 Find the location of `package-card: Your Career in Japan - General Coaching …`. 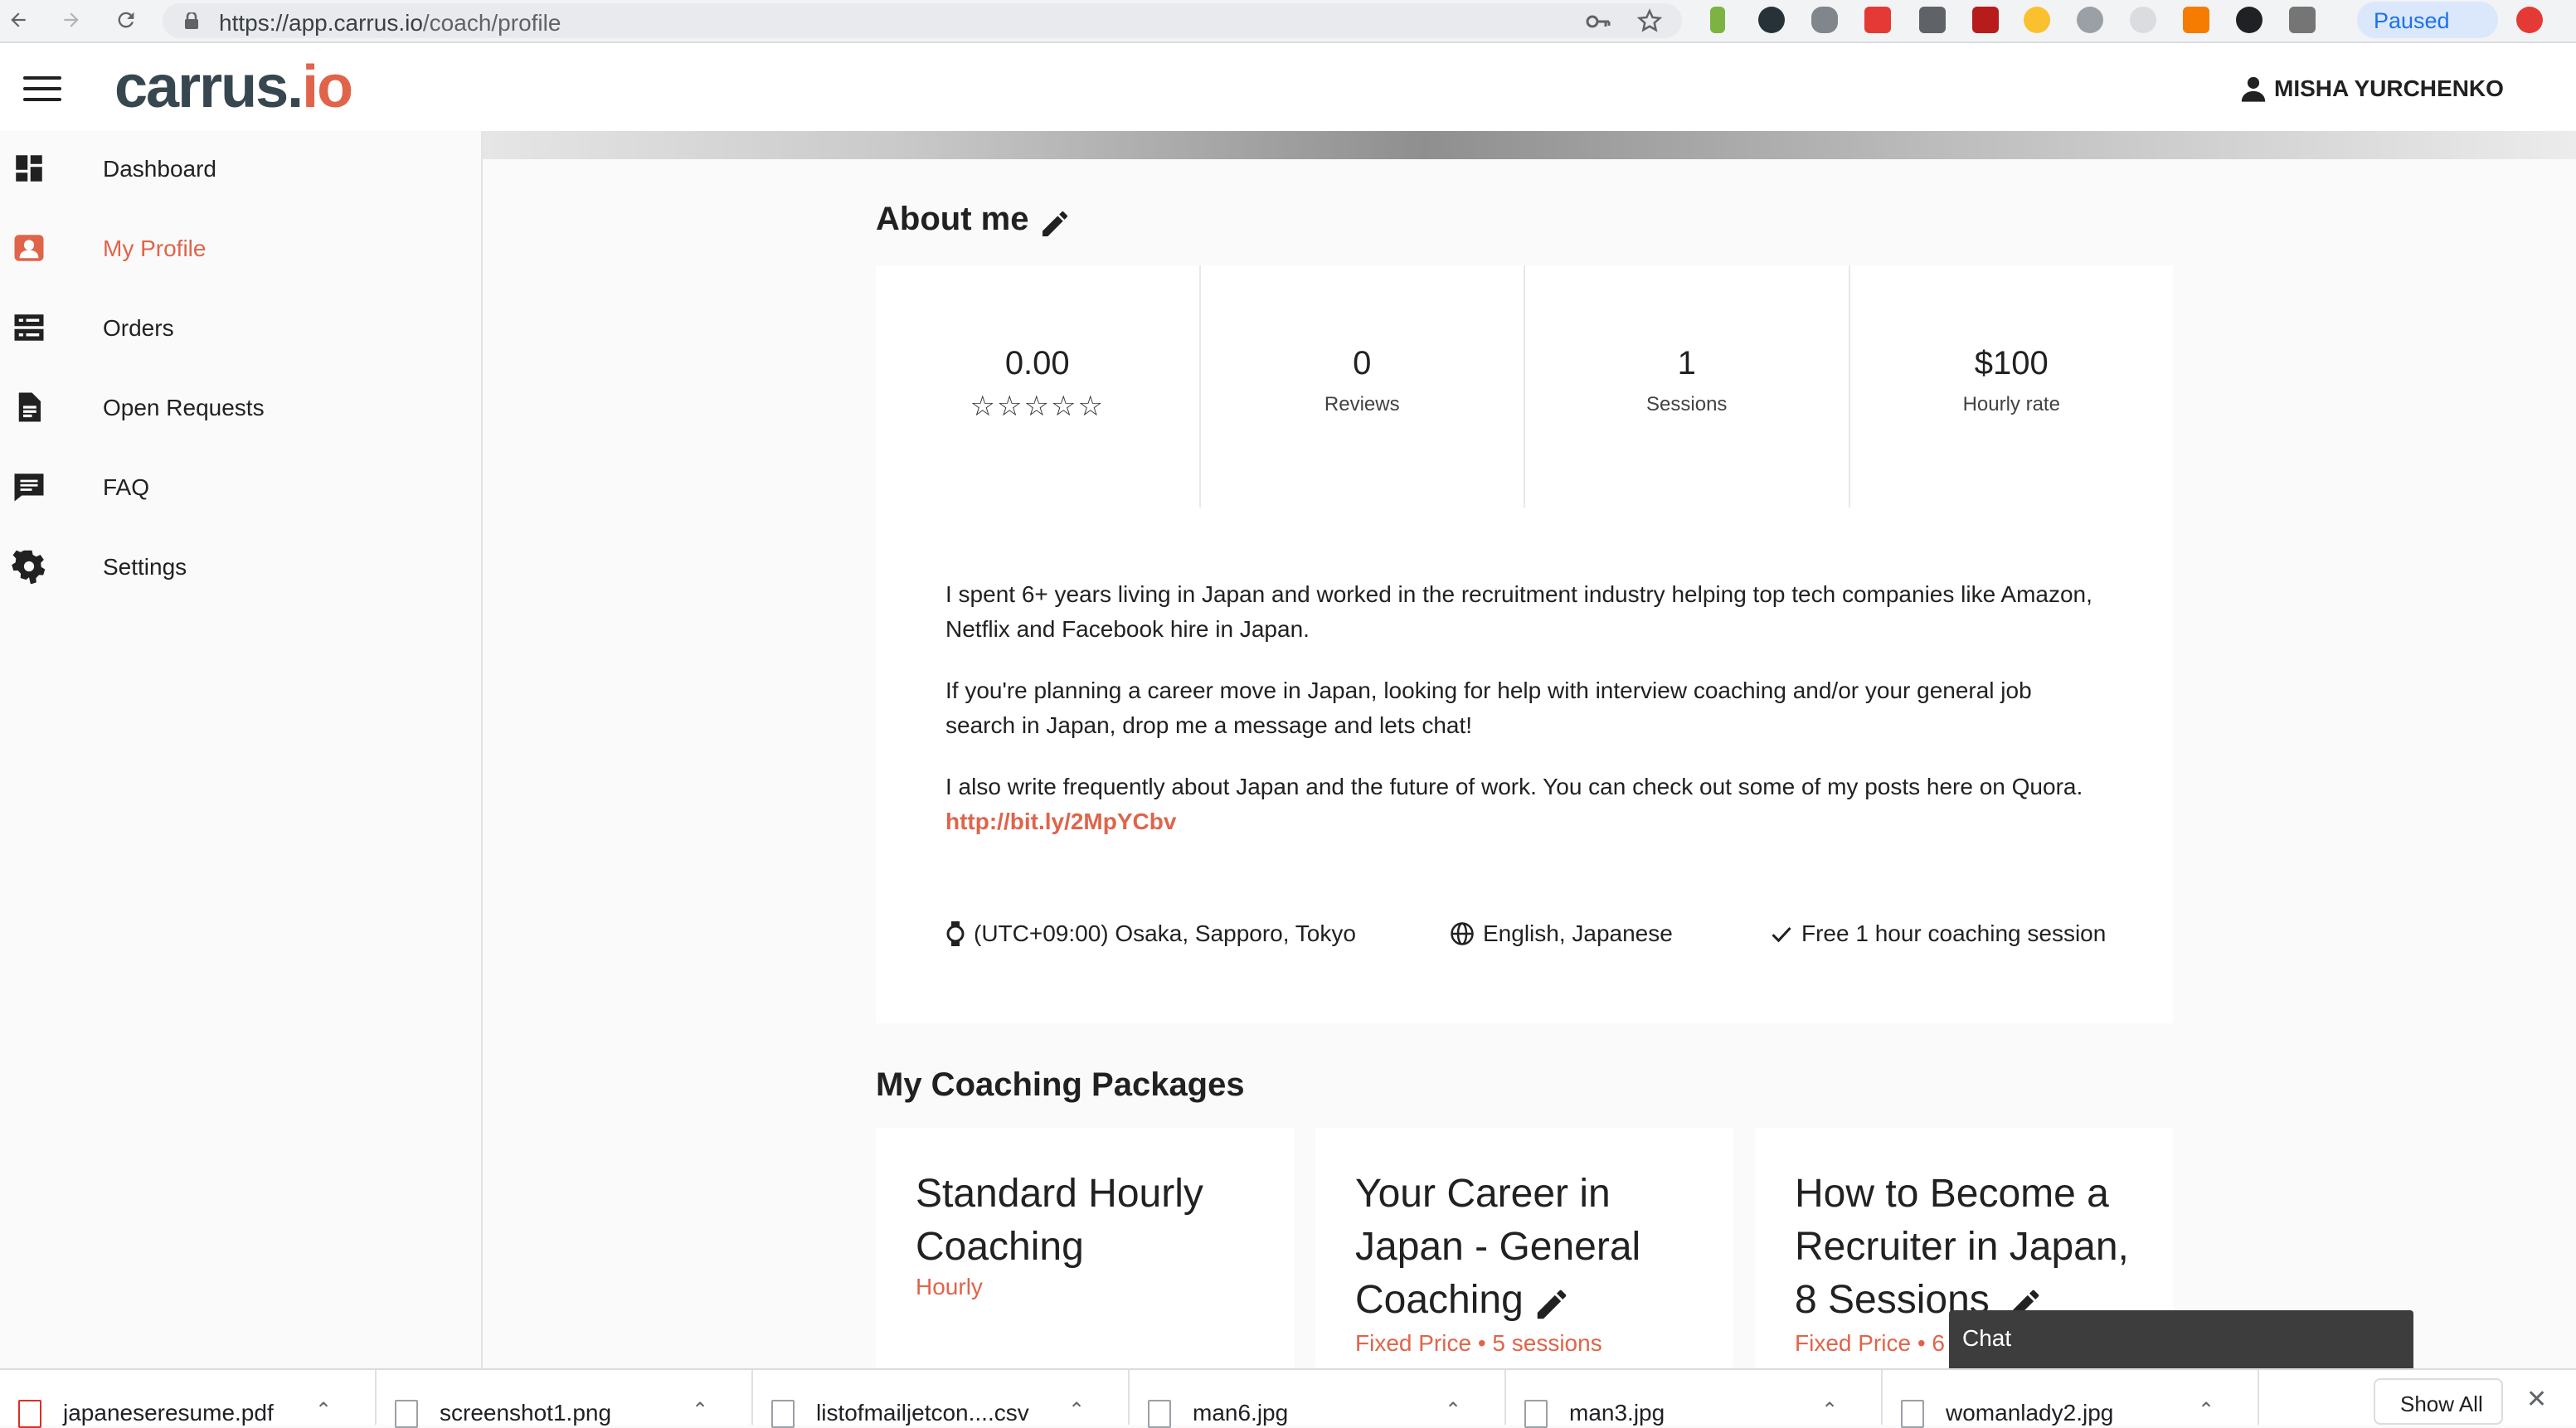

package-card: Your Career in Japan - General Coaching … is located at coordinates (1524, 1248).